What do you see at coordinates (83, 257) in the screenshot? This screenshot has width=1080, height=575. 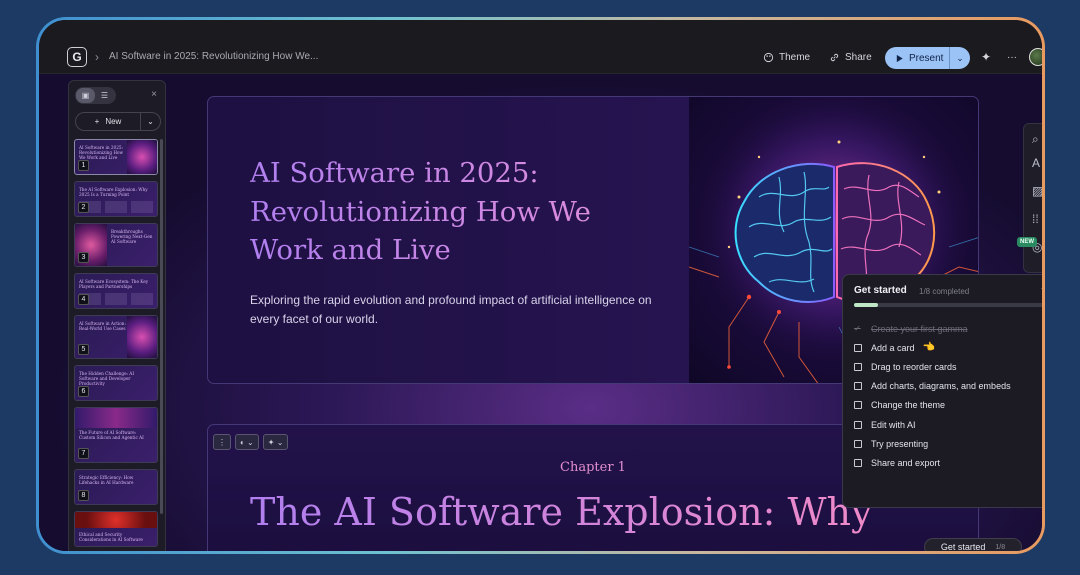 I see `thumbnail-number: 3` at bounding box center [83, 257].